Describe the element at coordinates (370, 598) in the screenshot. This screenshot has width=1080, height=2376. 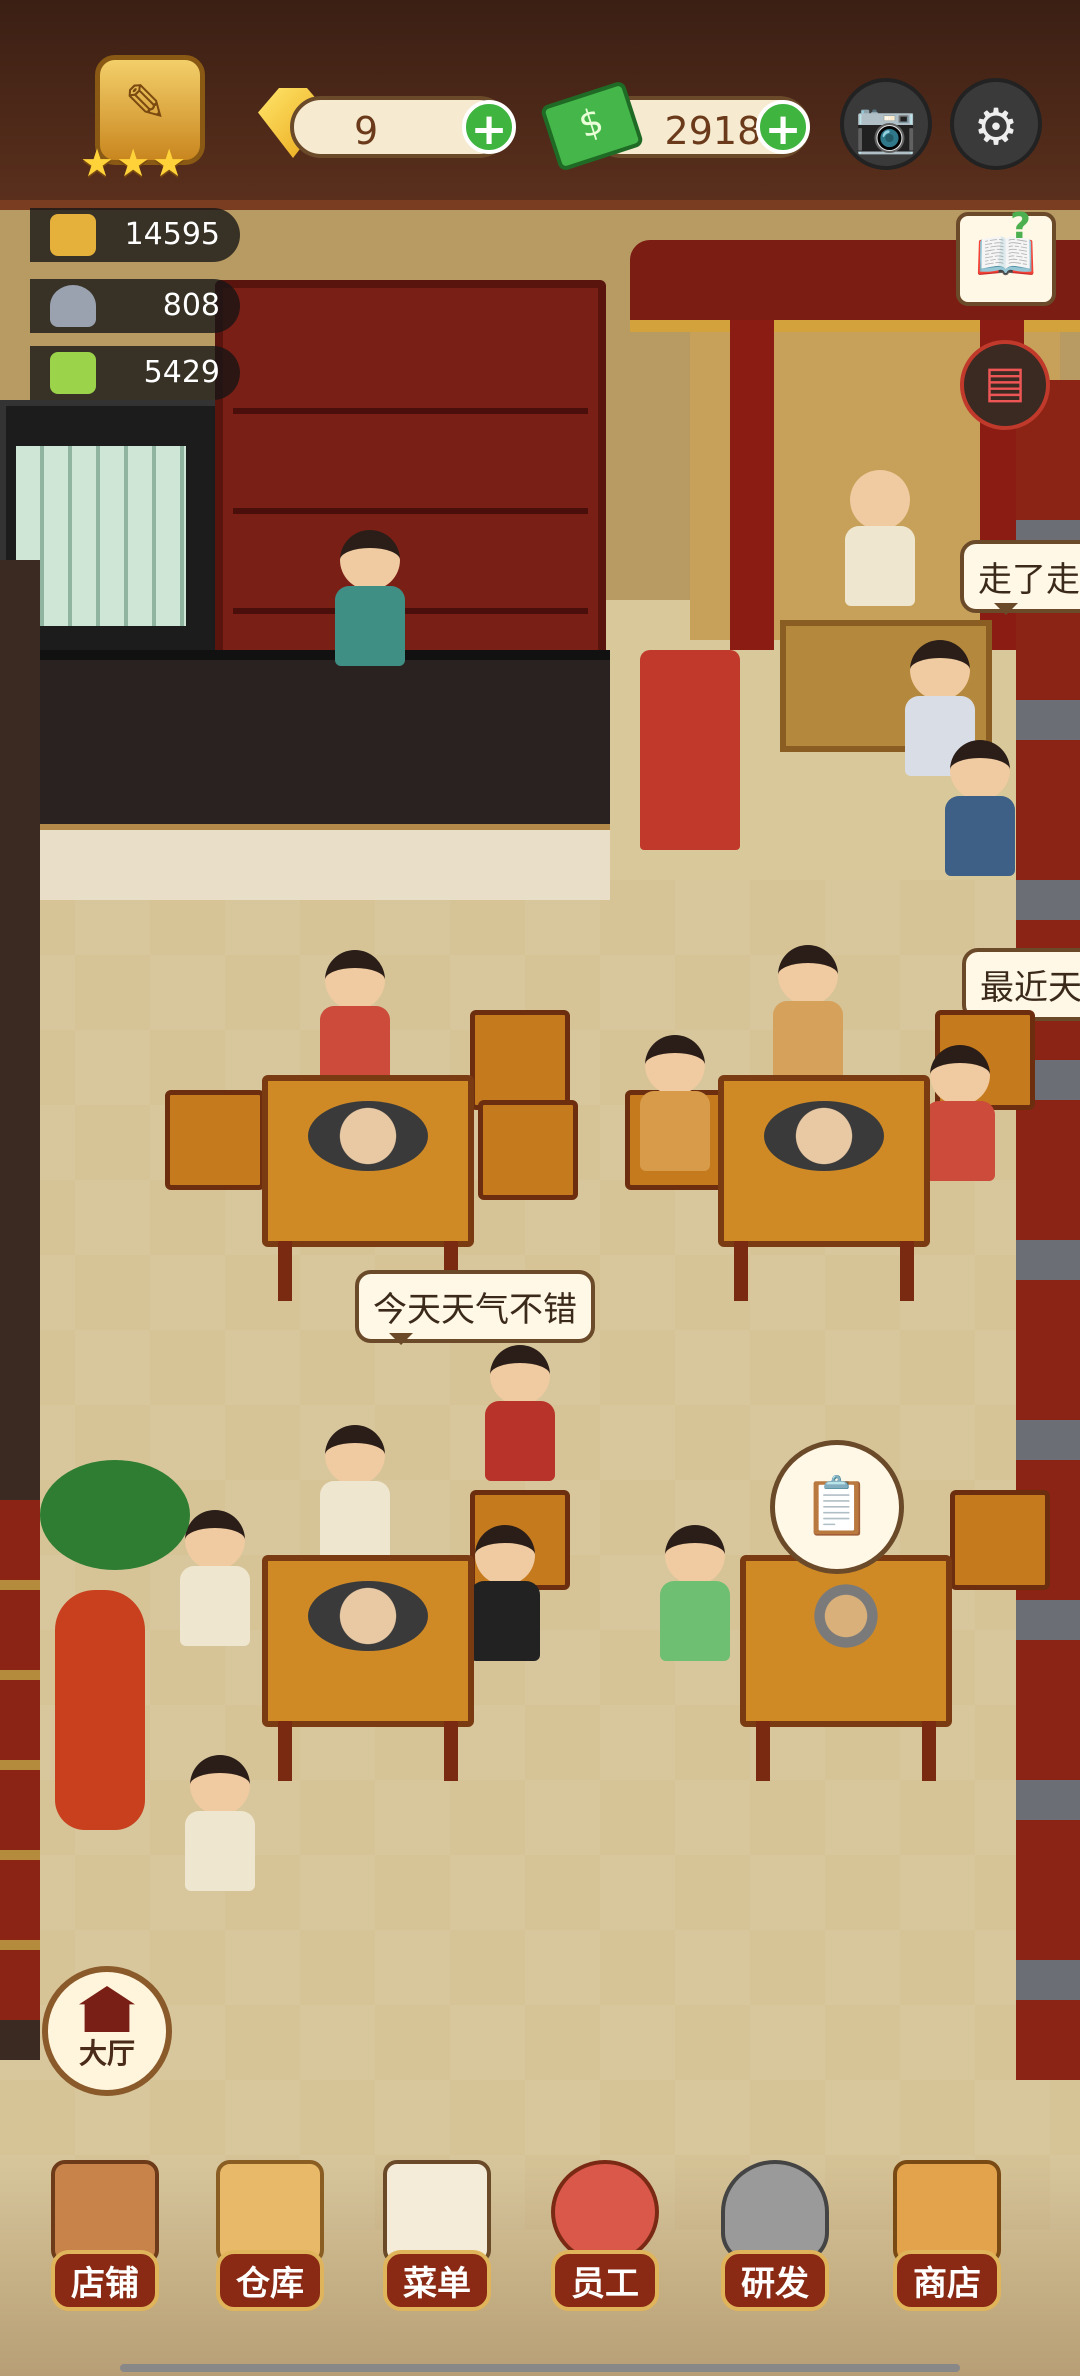
I see `cashier` at that location.